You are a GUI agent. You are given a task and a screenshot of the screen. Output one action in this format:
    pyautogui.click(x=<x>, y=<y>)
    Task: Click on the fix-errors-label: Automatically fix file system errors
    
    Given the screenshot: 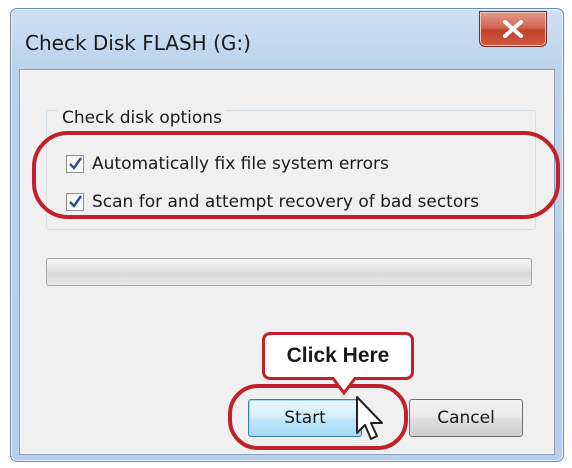 What is the action you would take?
    pyautogui.click(x=240, y=164)
    